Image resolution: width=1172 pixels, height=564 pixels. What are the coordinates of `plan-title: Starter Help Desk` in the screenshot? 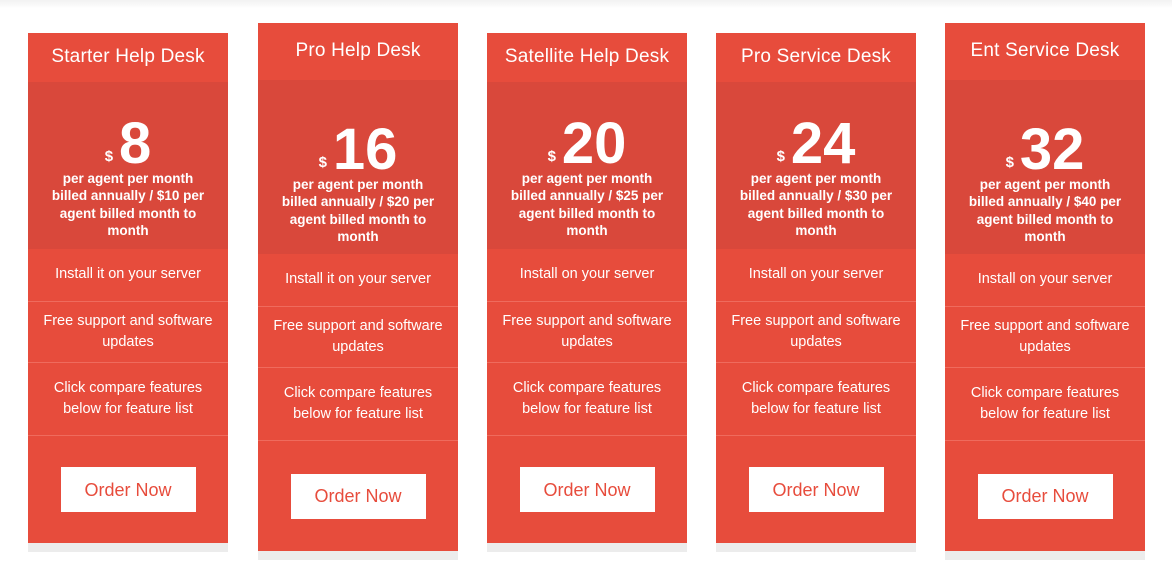 It's located at (128, 57).